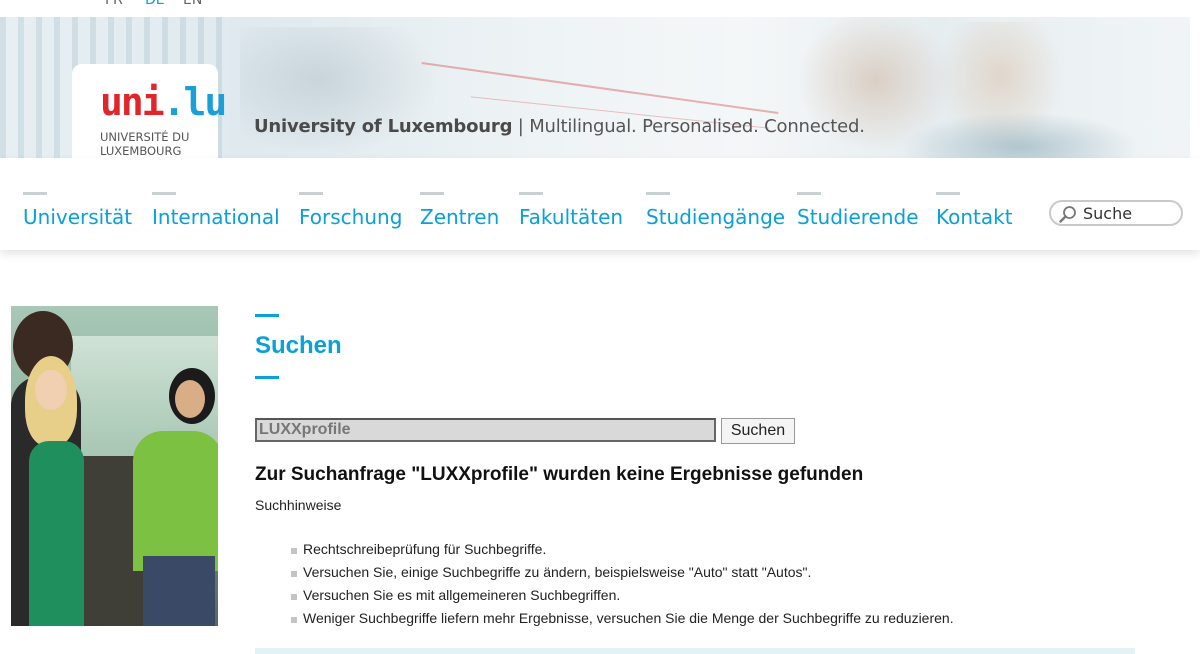 The height and width of the screenshot is (654, 1200). I want to click on lang-en-link: EN, so click(192, 4).